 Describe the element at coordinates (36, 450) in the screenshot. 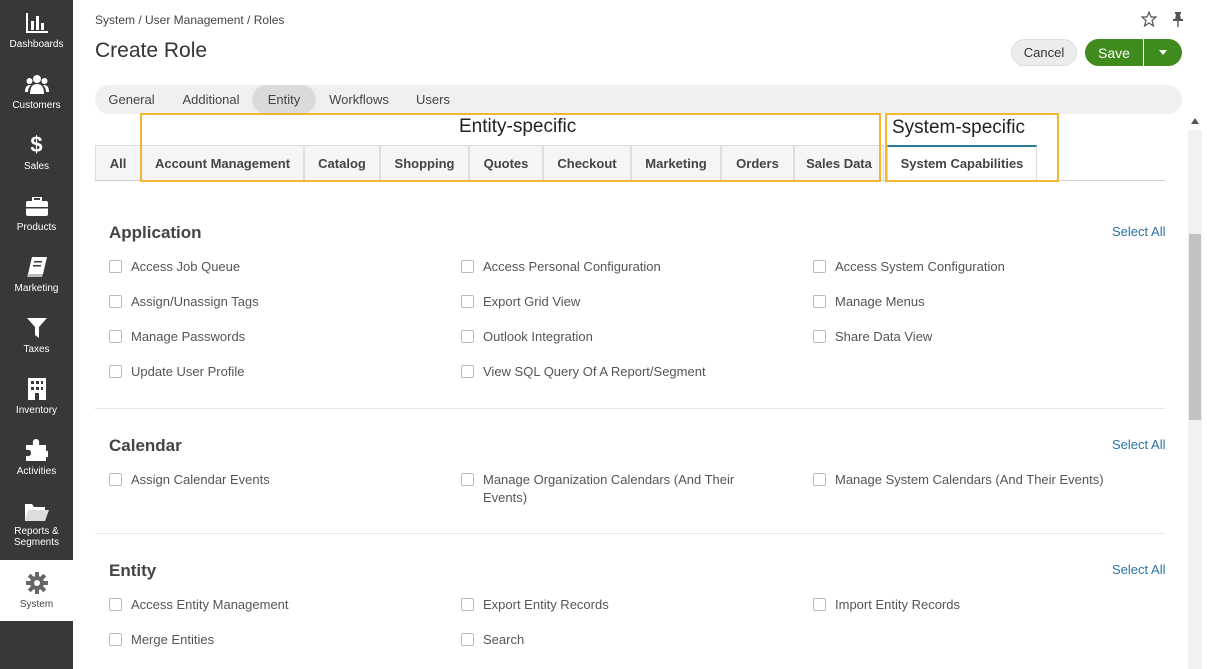

I see `puzzle-icon` at that location.